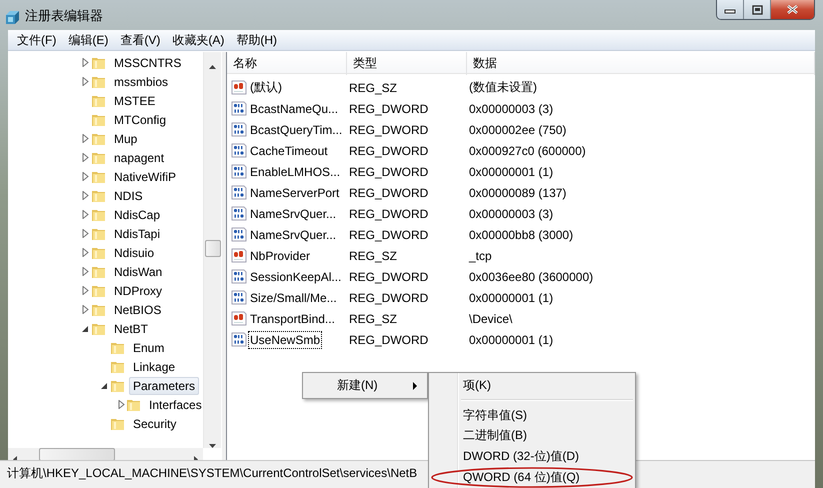  What do you see at coordinates (521, 235) in the screenshot?
I see `value-data: 0x00000bb8 (3000)` at bounding box center [521, 235].